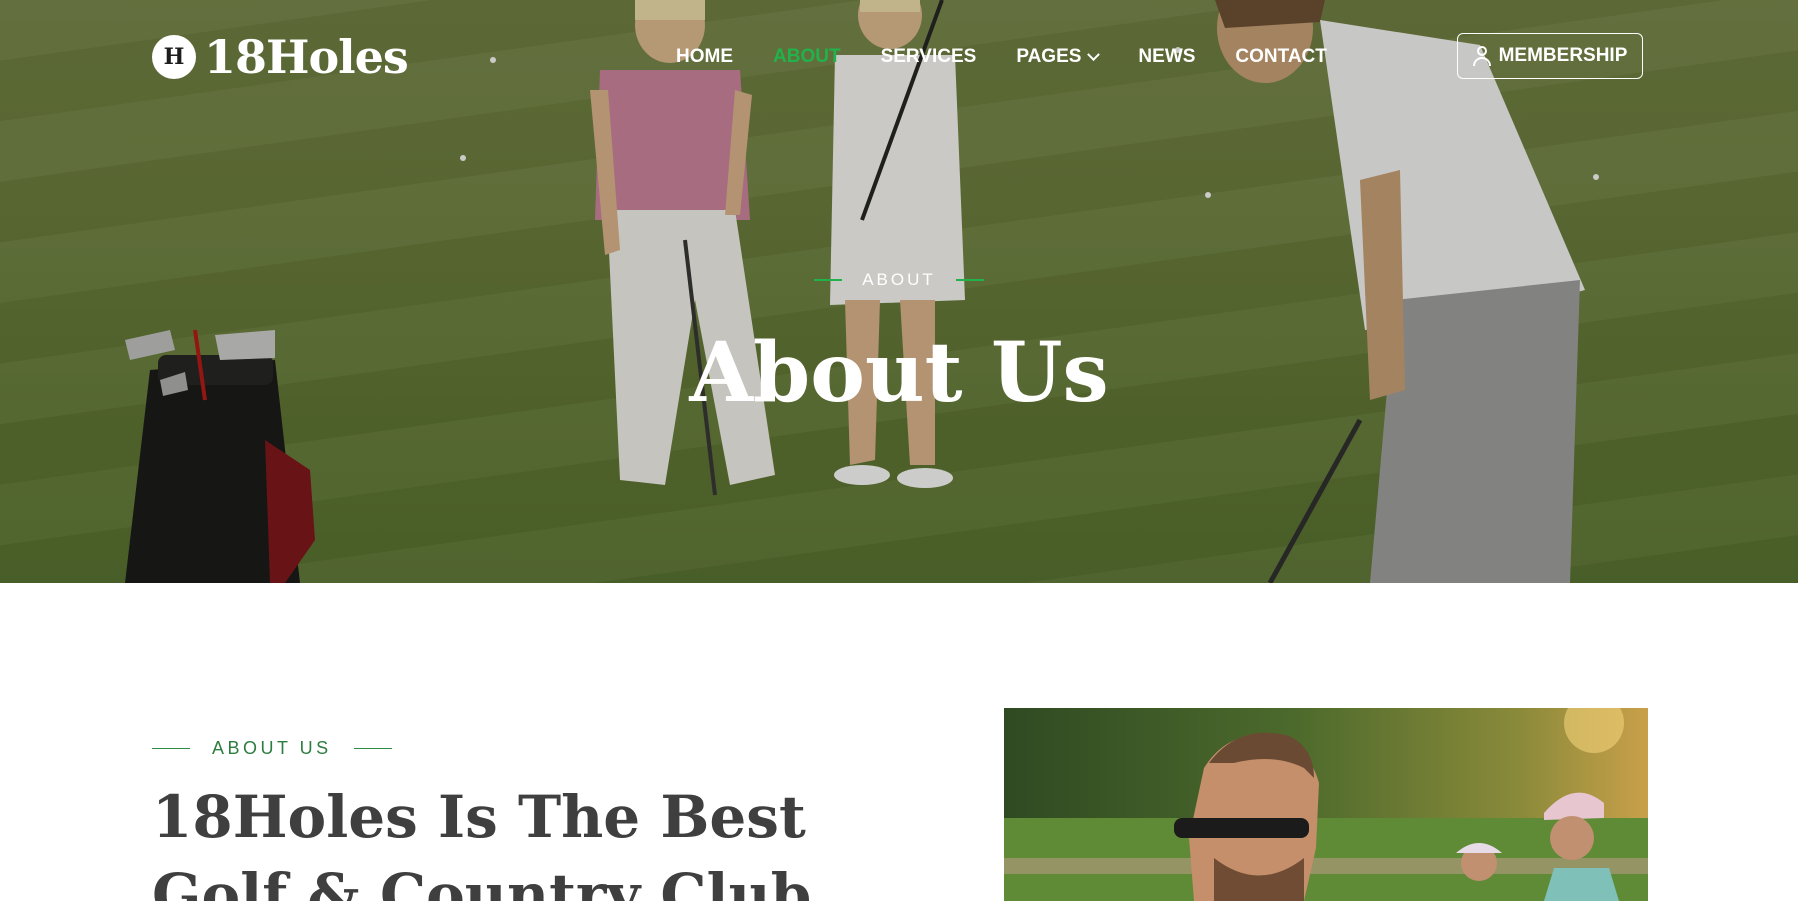 The height and width of the screenshot is (901, 1798). I want to click on nav-label: NEWS, so click(1167, 56).